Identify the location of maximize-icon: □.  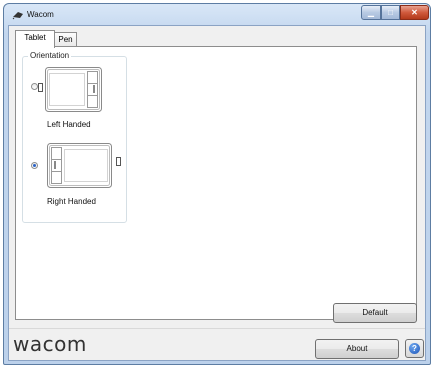
(390, 12).